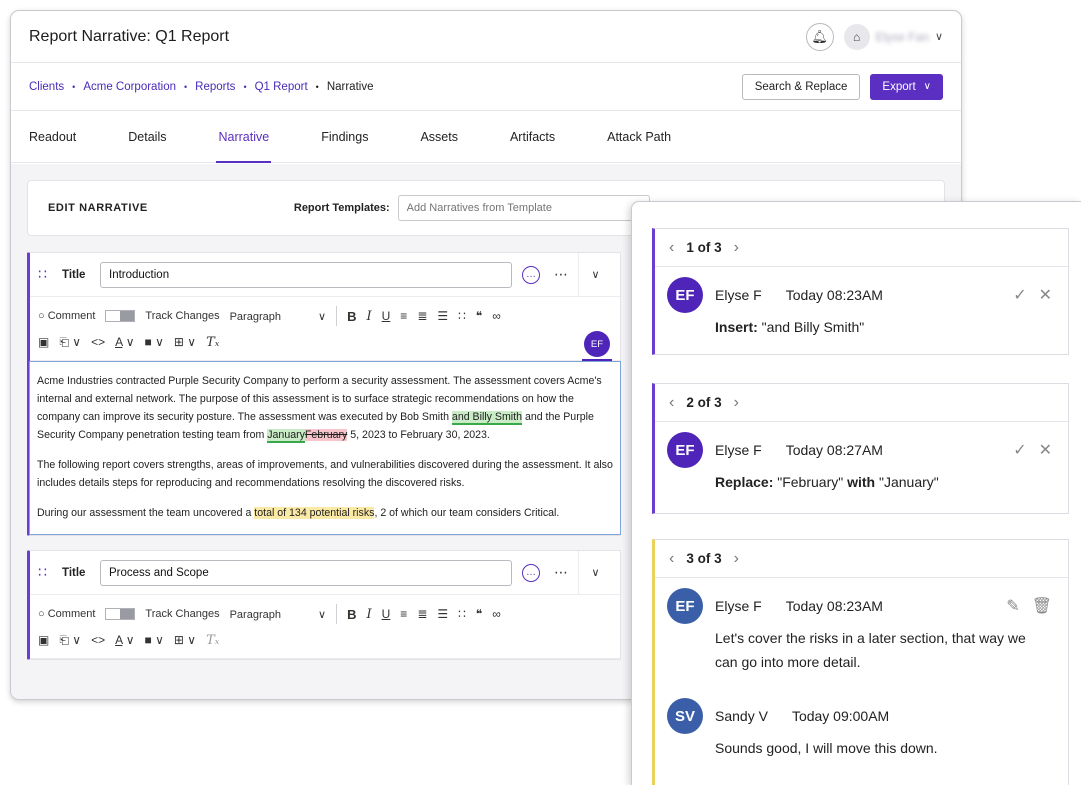 The width and height of the screenshot is (1081, 785). Describe the element at coordinates (325, 342) in the screenshot. I see `toolbar-row: ▣ ⎗ ∨ <> A ∨ ■ ∨ ⊞ ∨ Tₓ` at that location.